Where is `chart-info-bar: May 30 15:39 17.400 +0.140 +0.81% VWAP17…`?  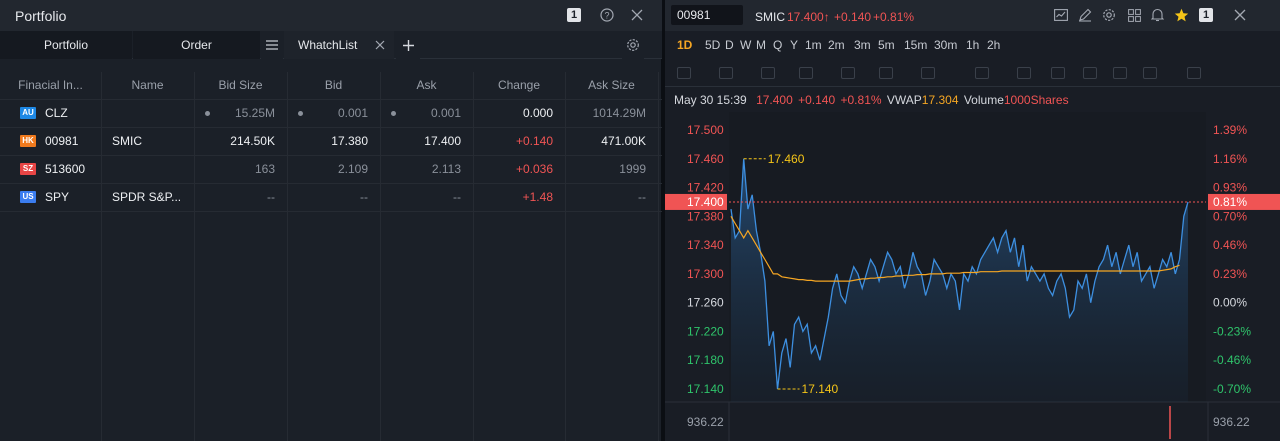 chart-info-bar: May 30 15:39 17.400 +0.140 +0.81% VWAP17… is located at coordinates (972, 100).